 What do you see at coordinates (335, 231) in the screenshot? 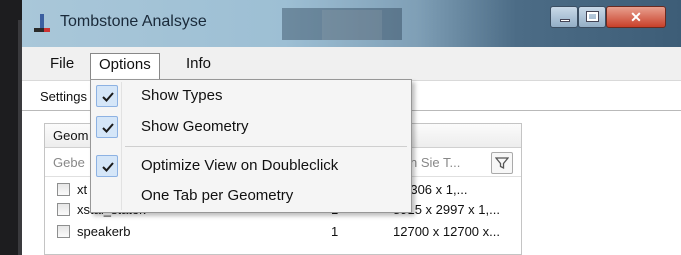
I see `row-count: 1` at bounding box center [335, 231].